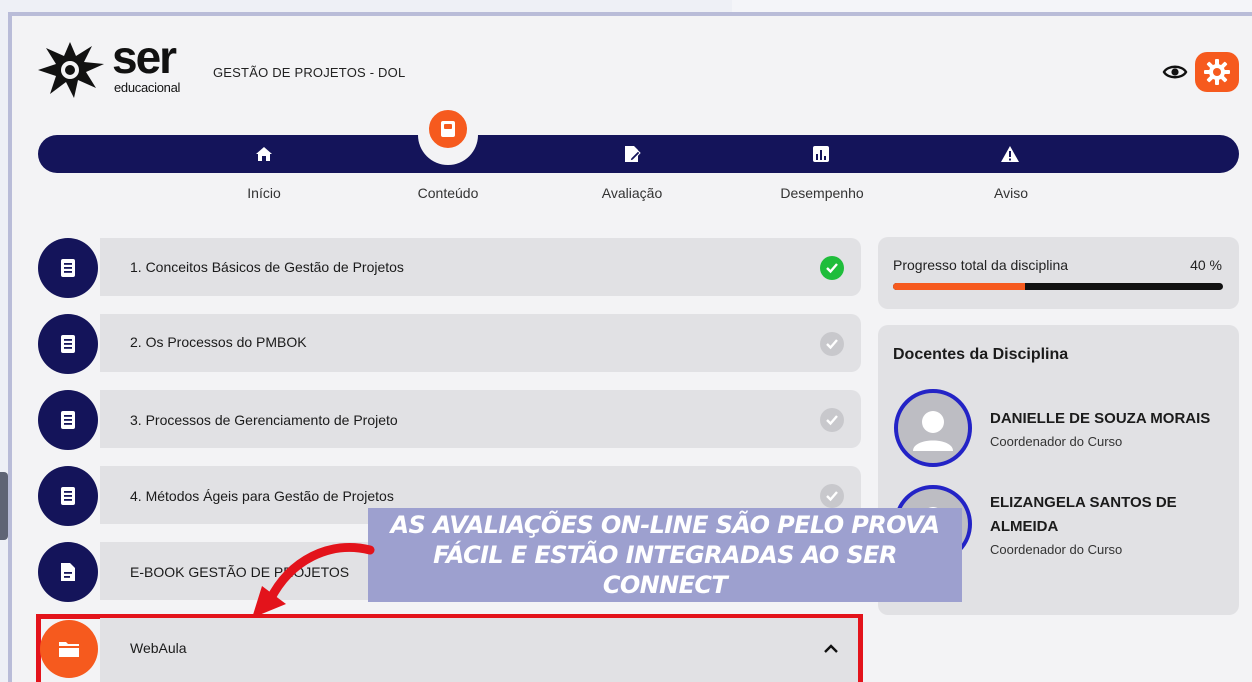 The height and width of the screenshot is (682, 1252). Describe the element at coordinates (959, 286) in the screenshot. I see `progress-bar-fill` at that location.